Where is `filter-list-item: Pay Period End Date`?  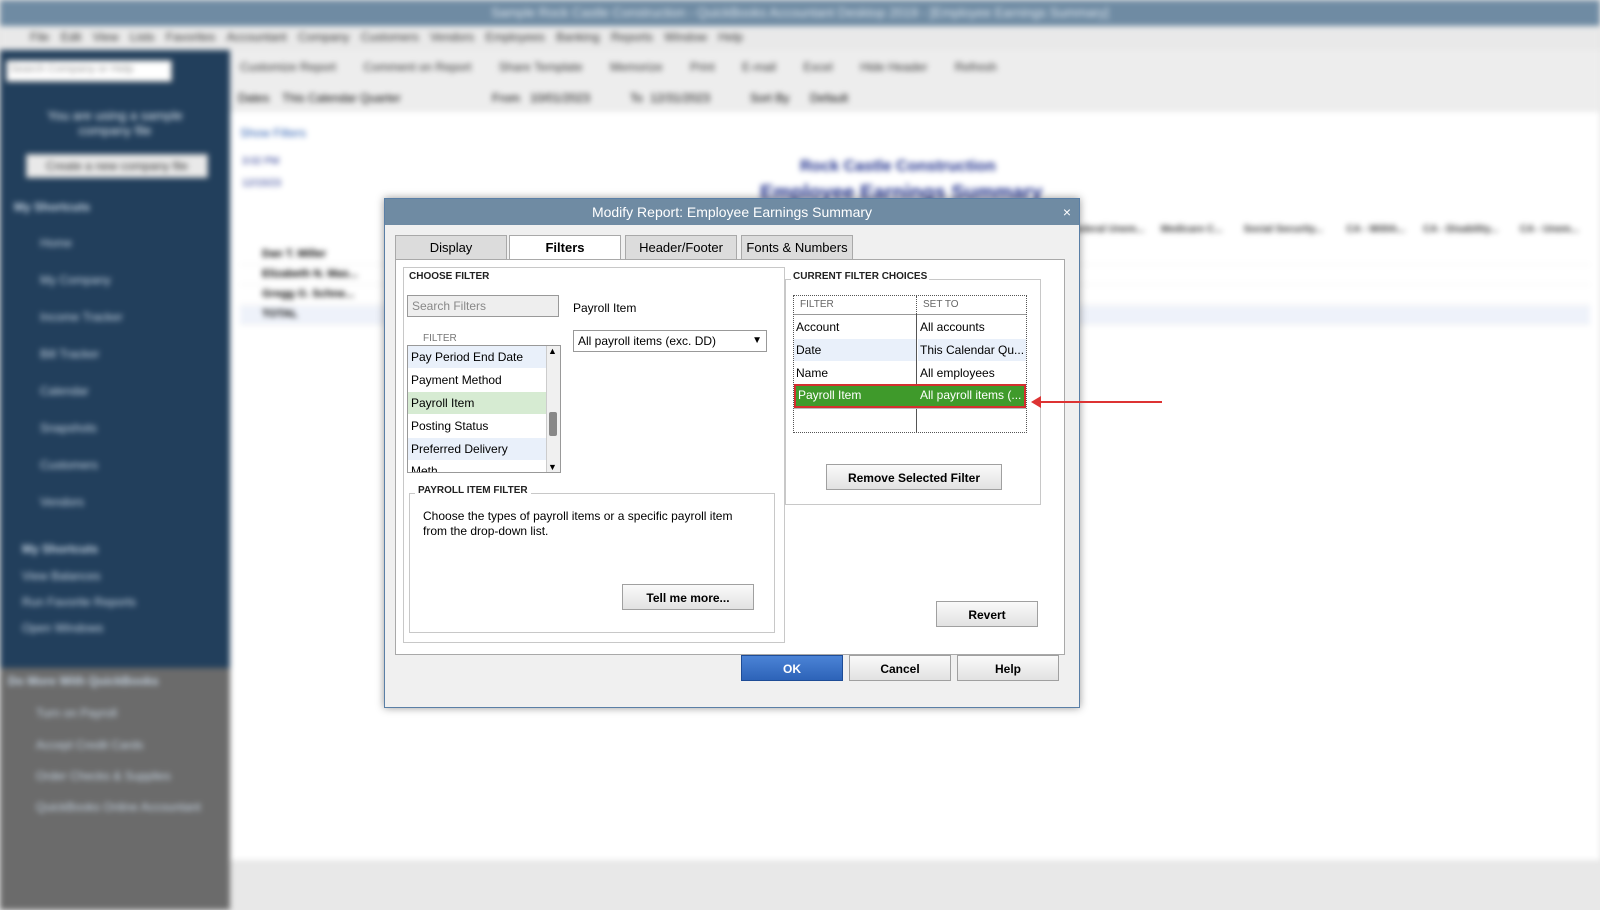 filter-list-item: Pay Period End Date is located at coordinates (477, 357).